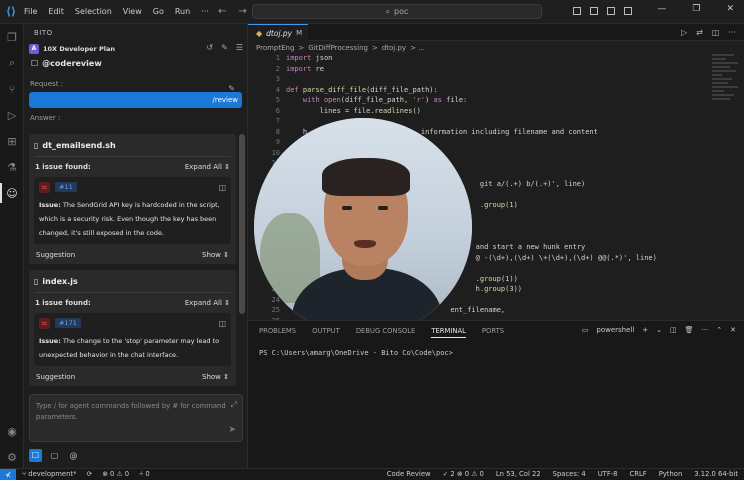 The height and width of the screenshot is (480, 744). I want to click on toggle-panel-icon, so click(594, 11).